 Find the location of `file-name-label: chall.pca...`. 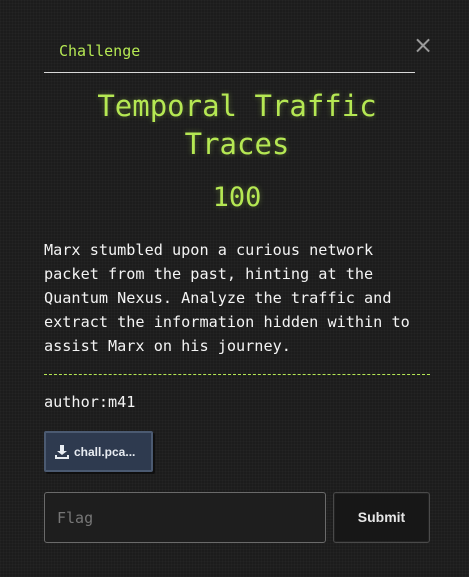

file-name-label: chall.pca... is located at coordinates (105, 452).